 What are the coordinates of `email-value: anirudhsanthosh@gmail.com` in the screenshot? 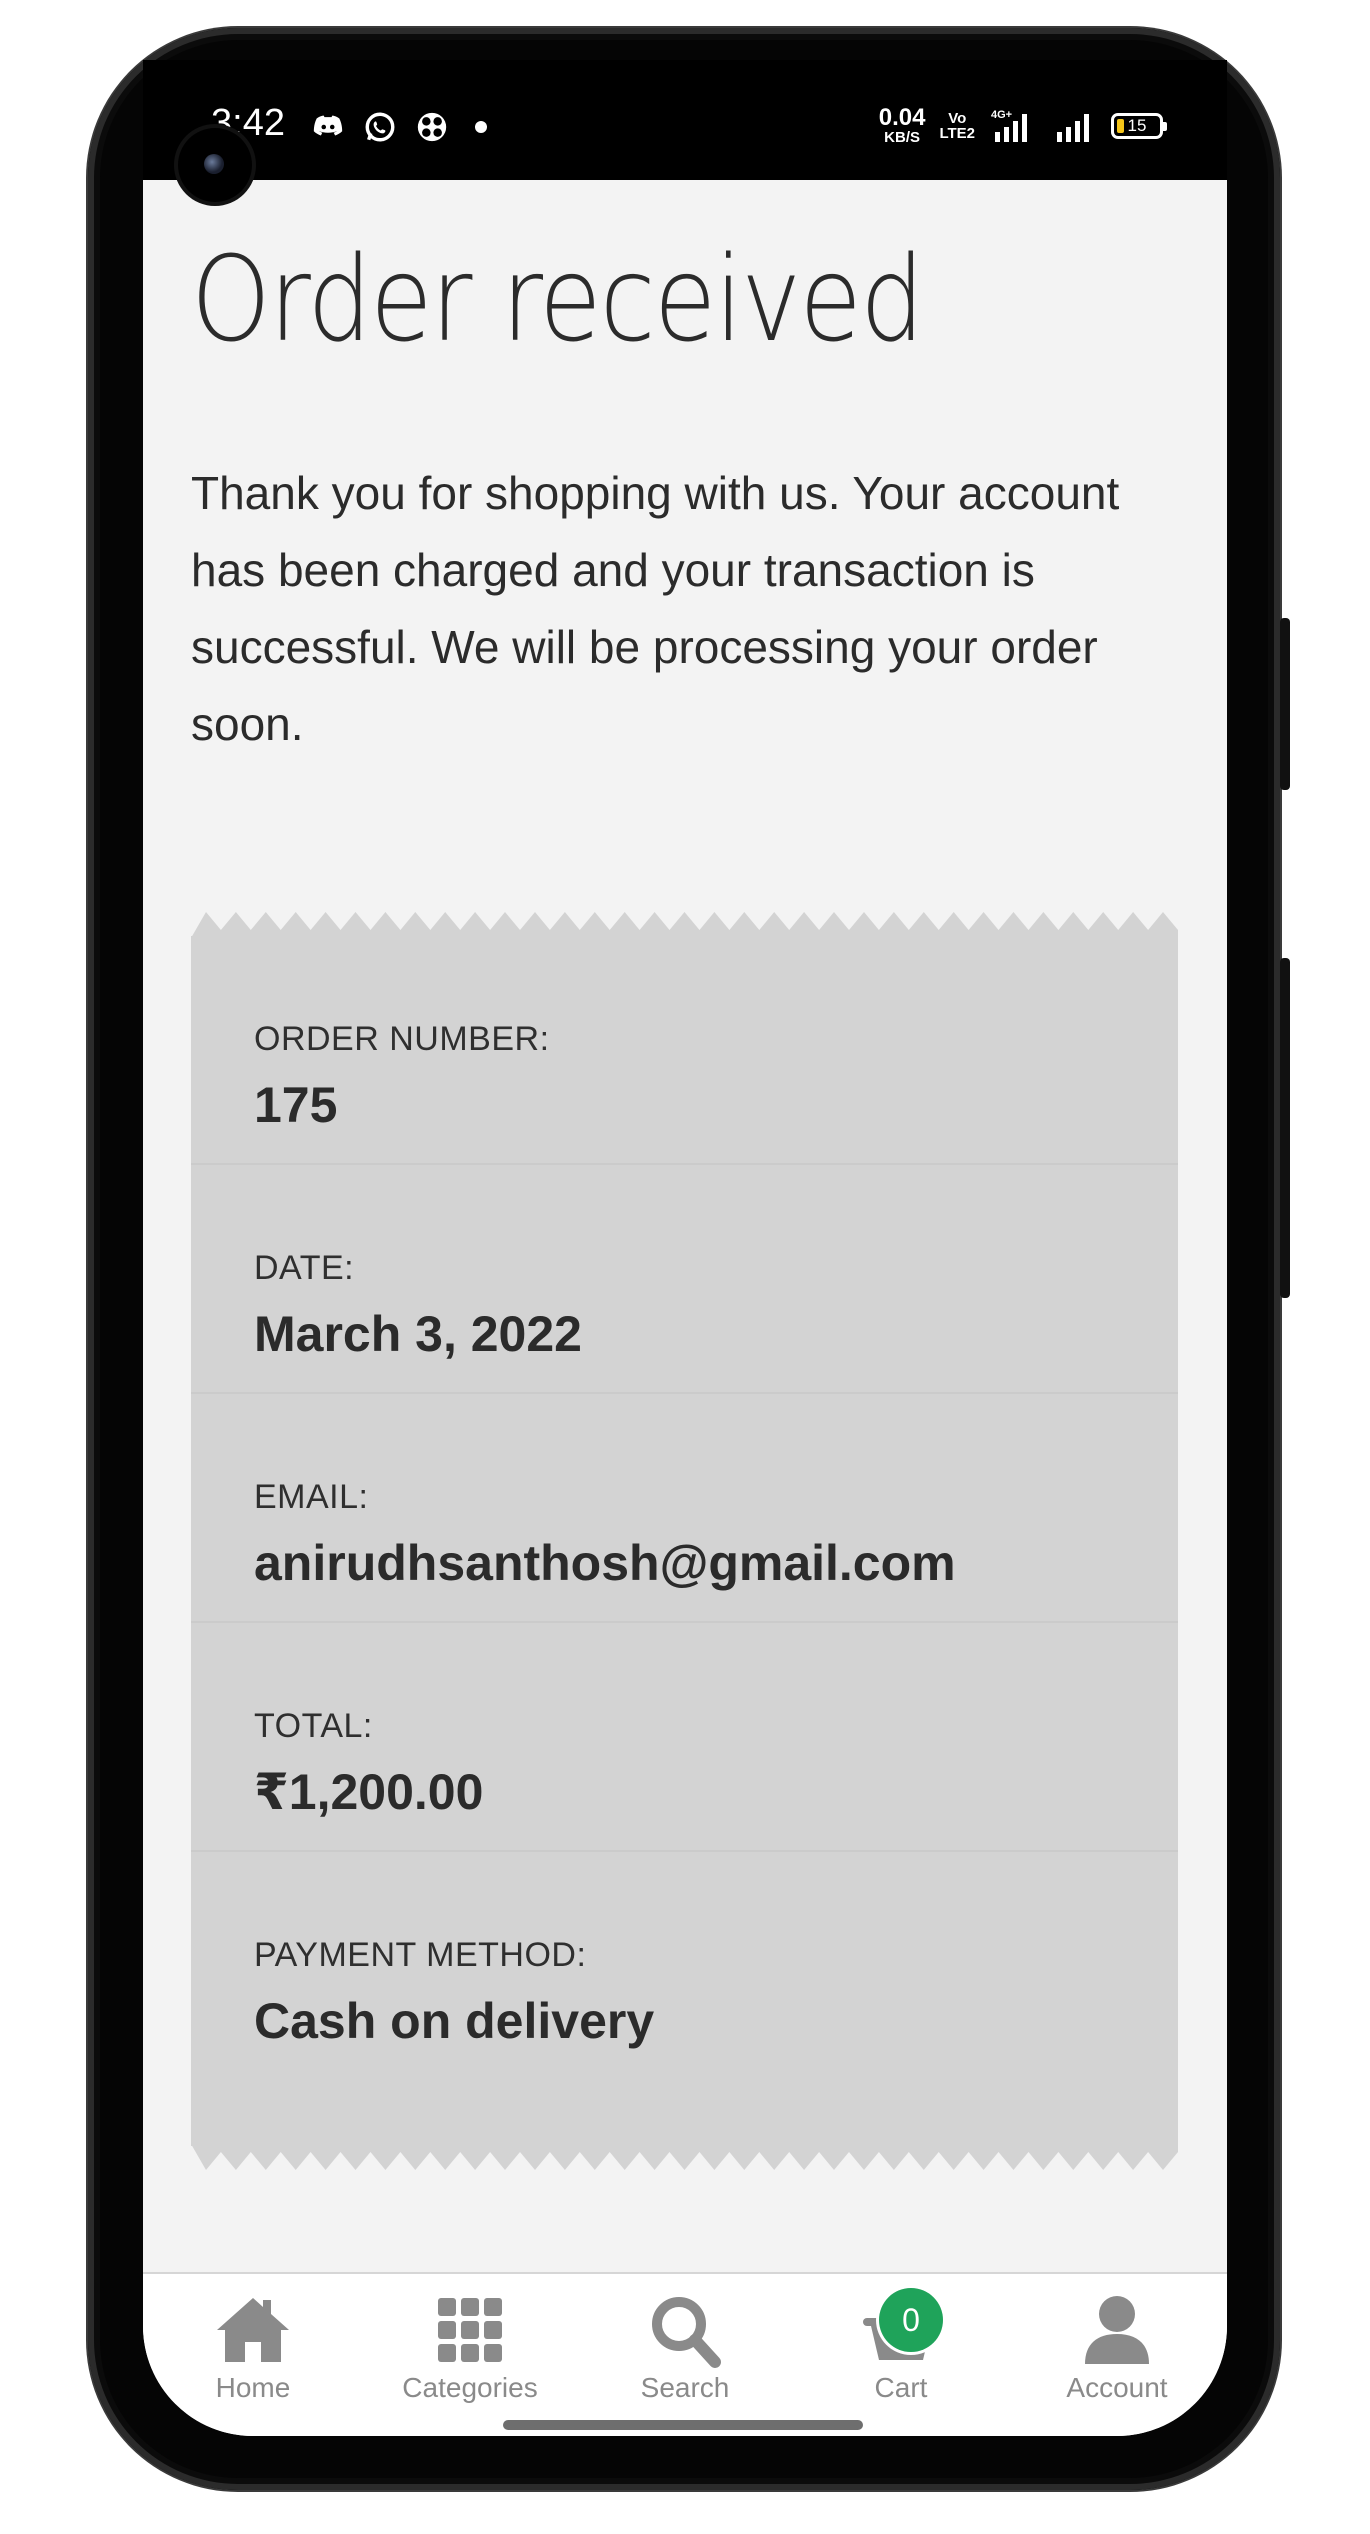 It's located at (605, 1563).